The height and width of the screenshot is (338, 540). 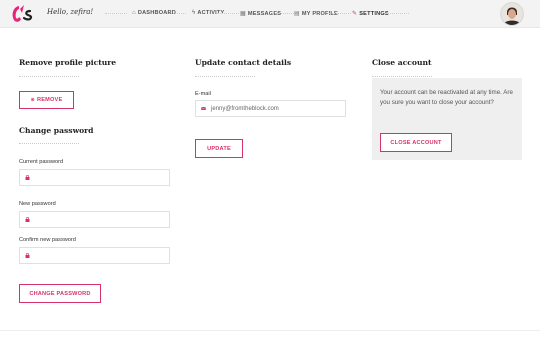 What do you see at coordinates (402, 62) in the screenshot?
I see `close-account-title: Close account` at bounding box center [402, 62].